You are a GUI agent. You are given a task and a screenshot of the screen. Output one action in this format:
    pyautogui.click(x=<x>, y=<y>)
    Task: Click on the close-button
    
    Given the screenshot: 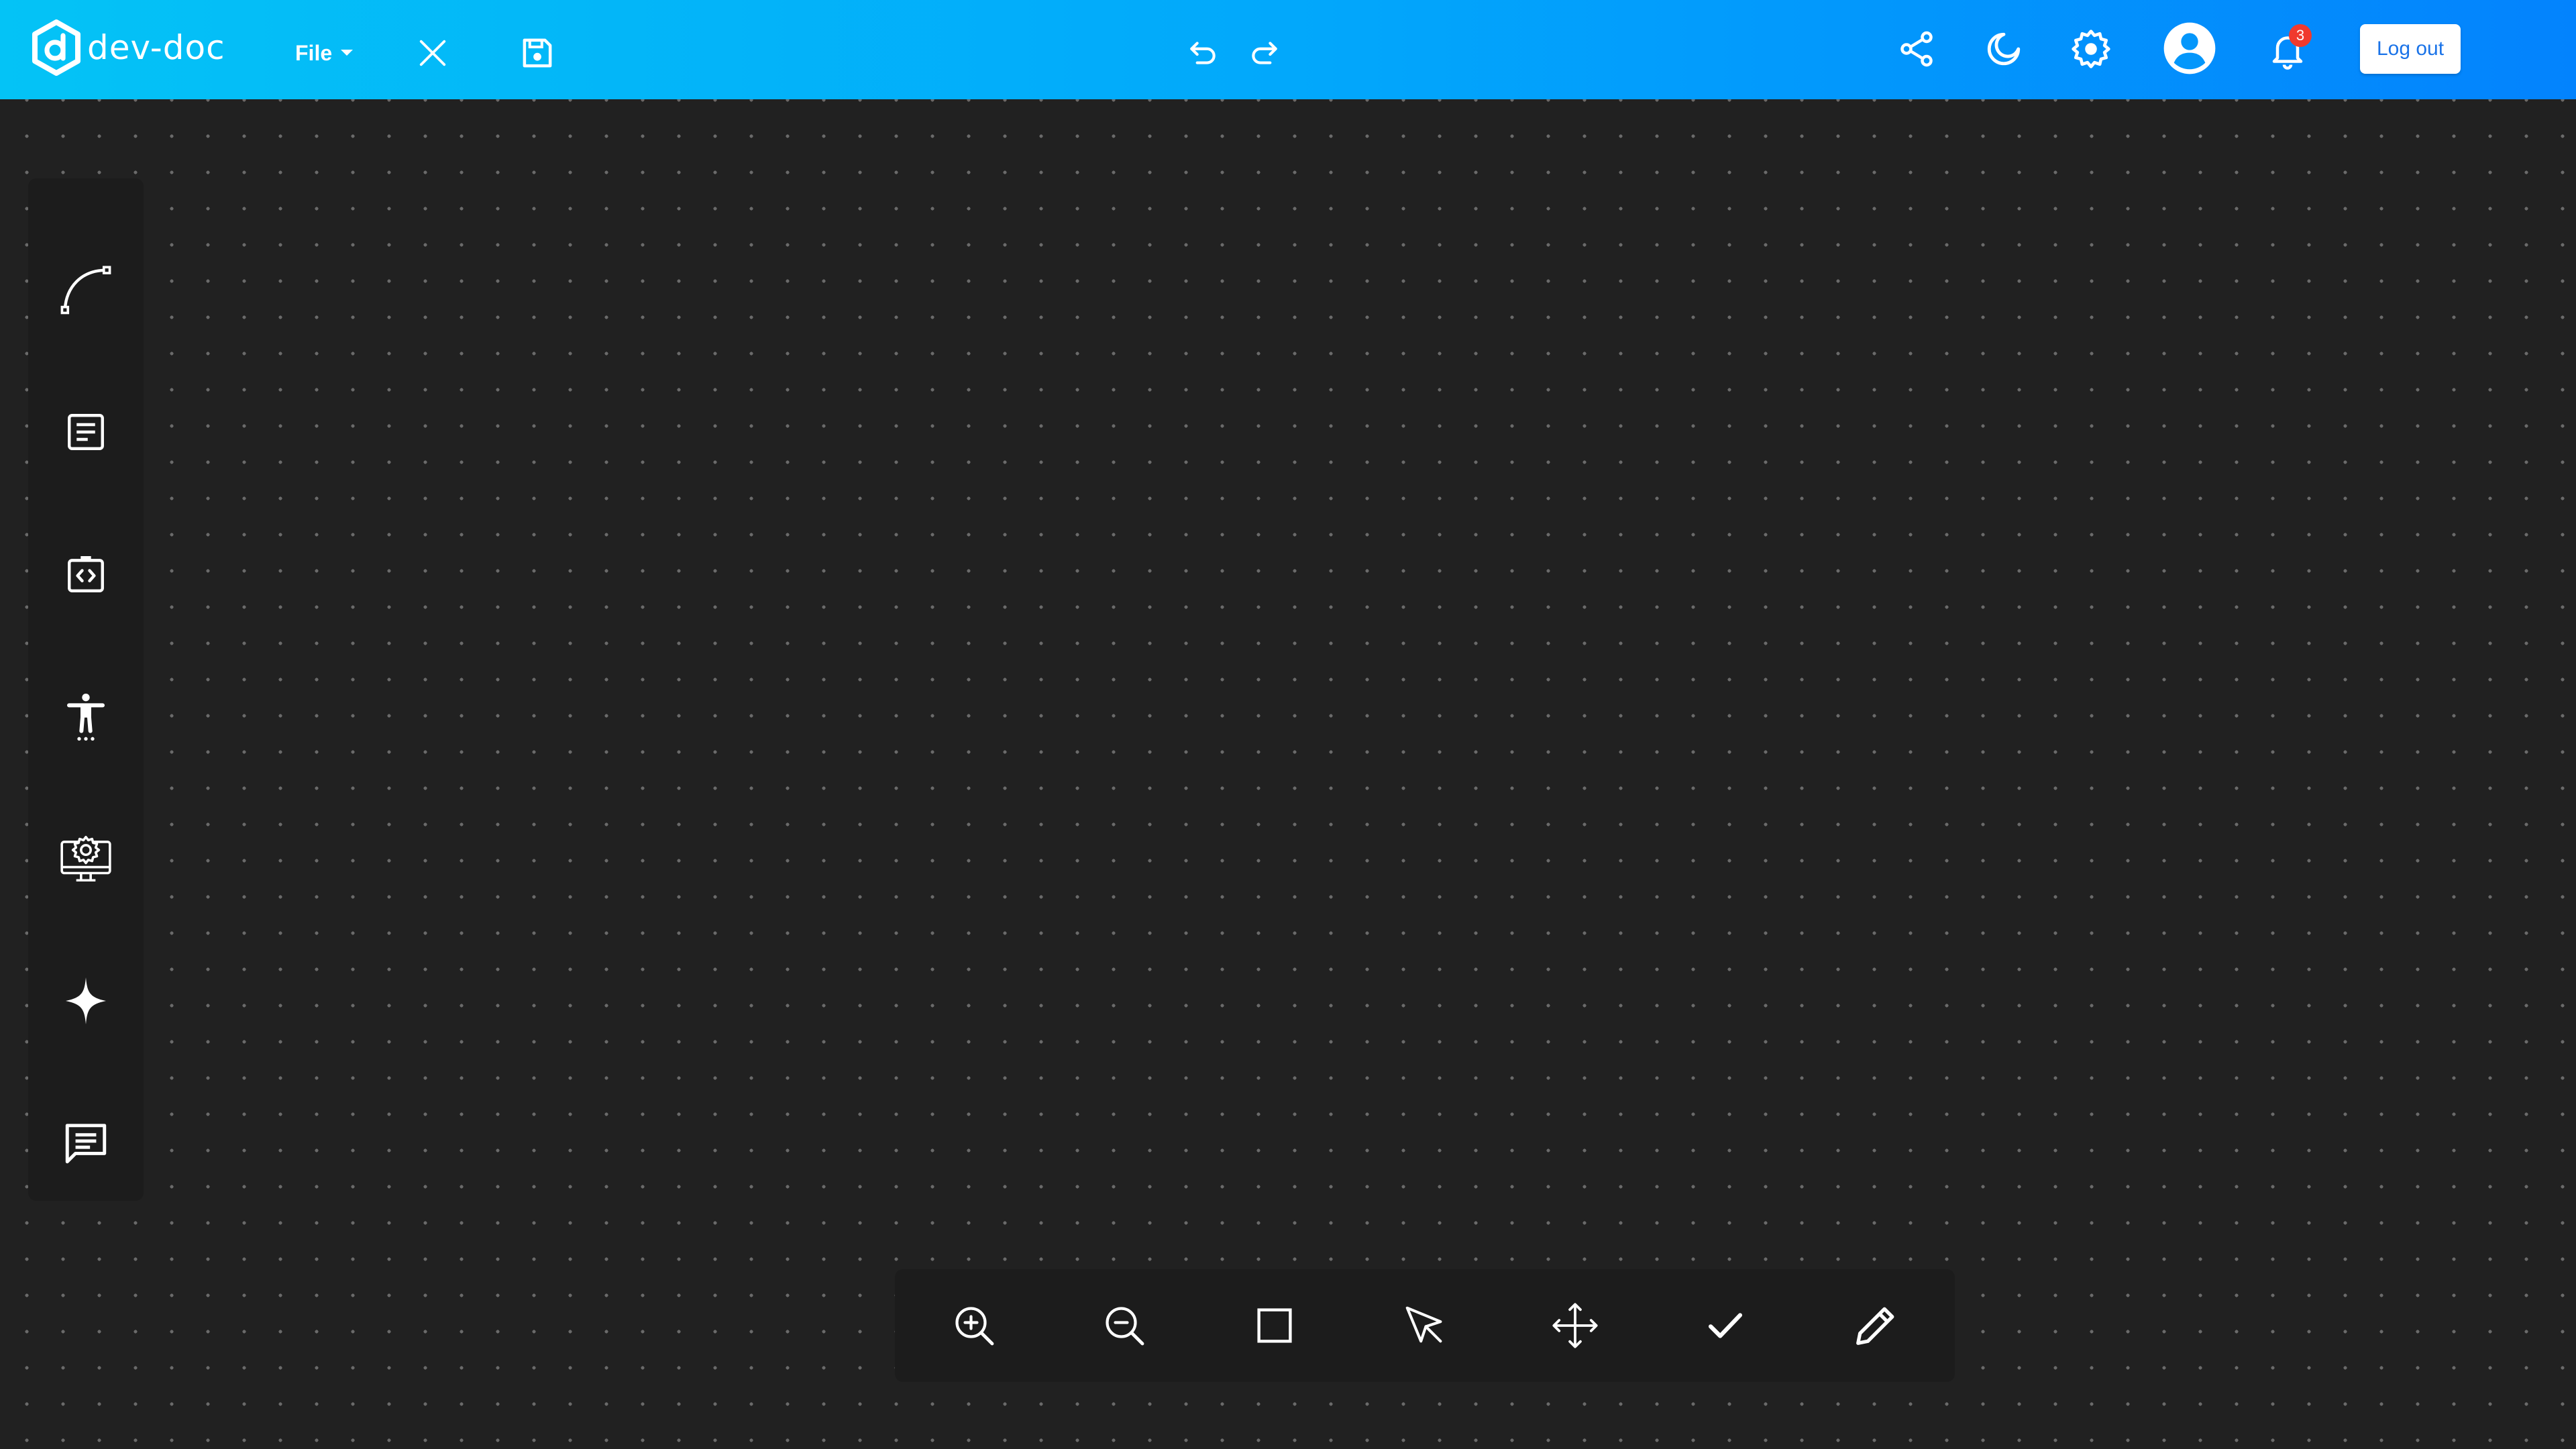 What is the action you would take?
    pyautogui.click(x=432, y=53)
    